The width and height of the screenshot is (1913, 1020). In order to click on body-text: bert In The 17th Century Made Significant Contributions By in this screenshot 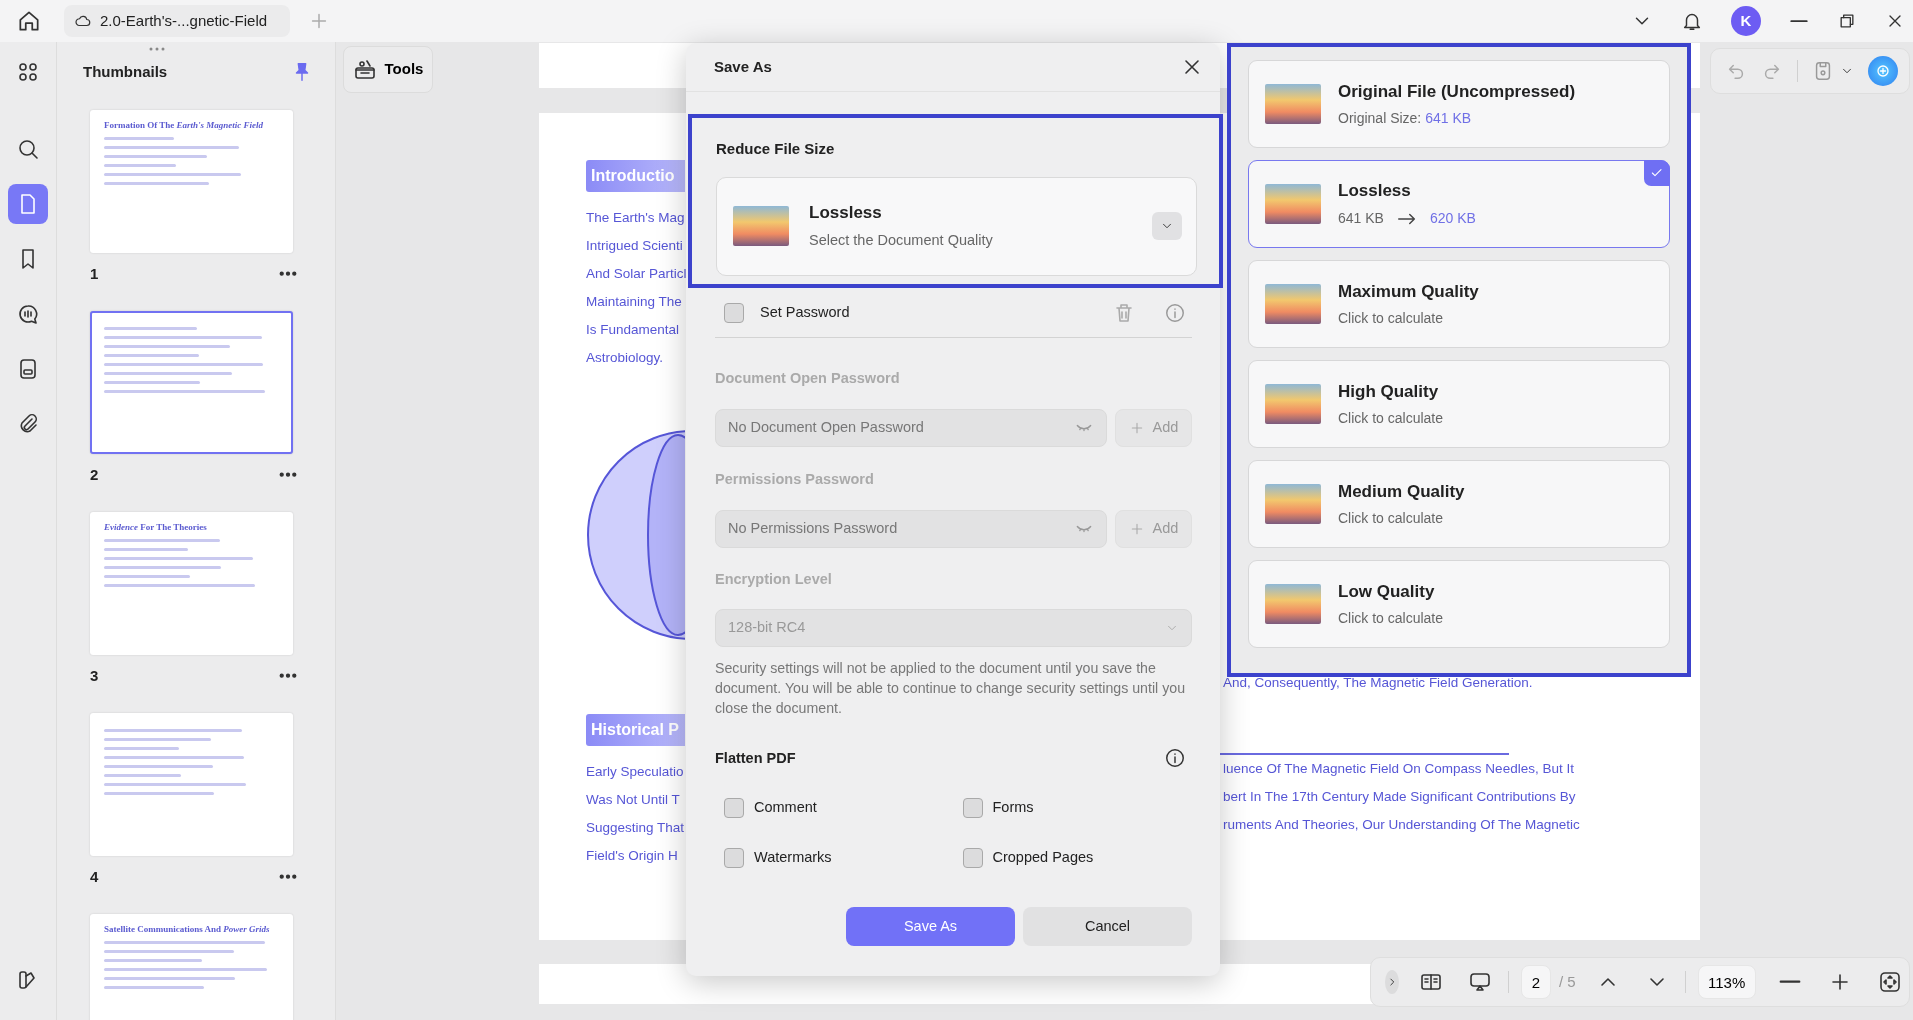, I will do `click(1400, 797)`.